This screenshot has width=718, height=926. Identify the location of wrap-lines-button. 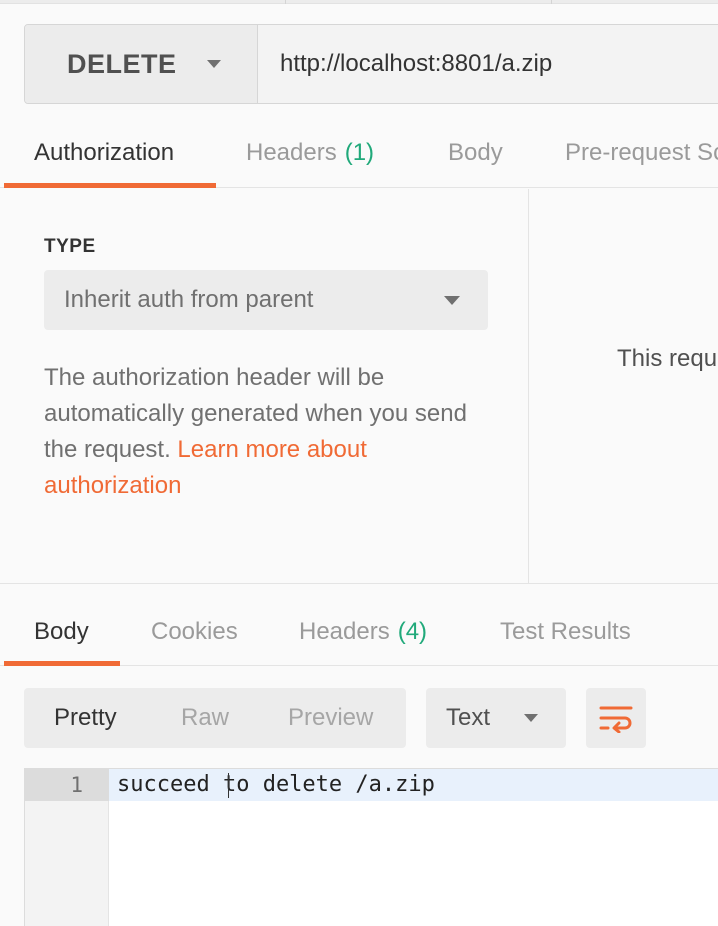
(616, 718).